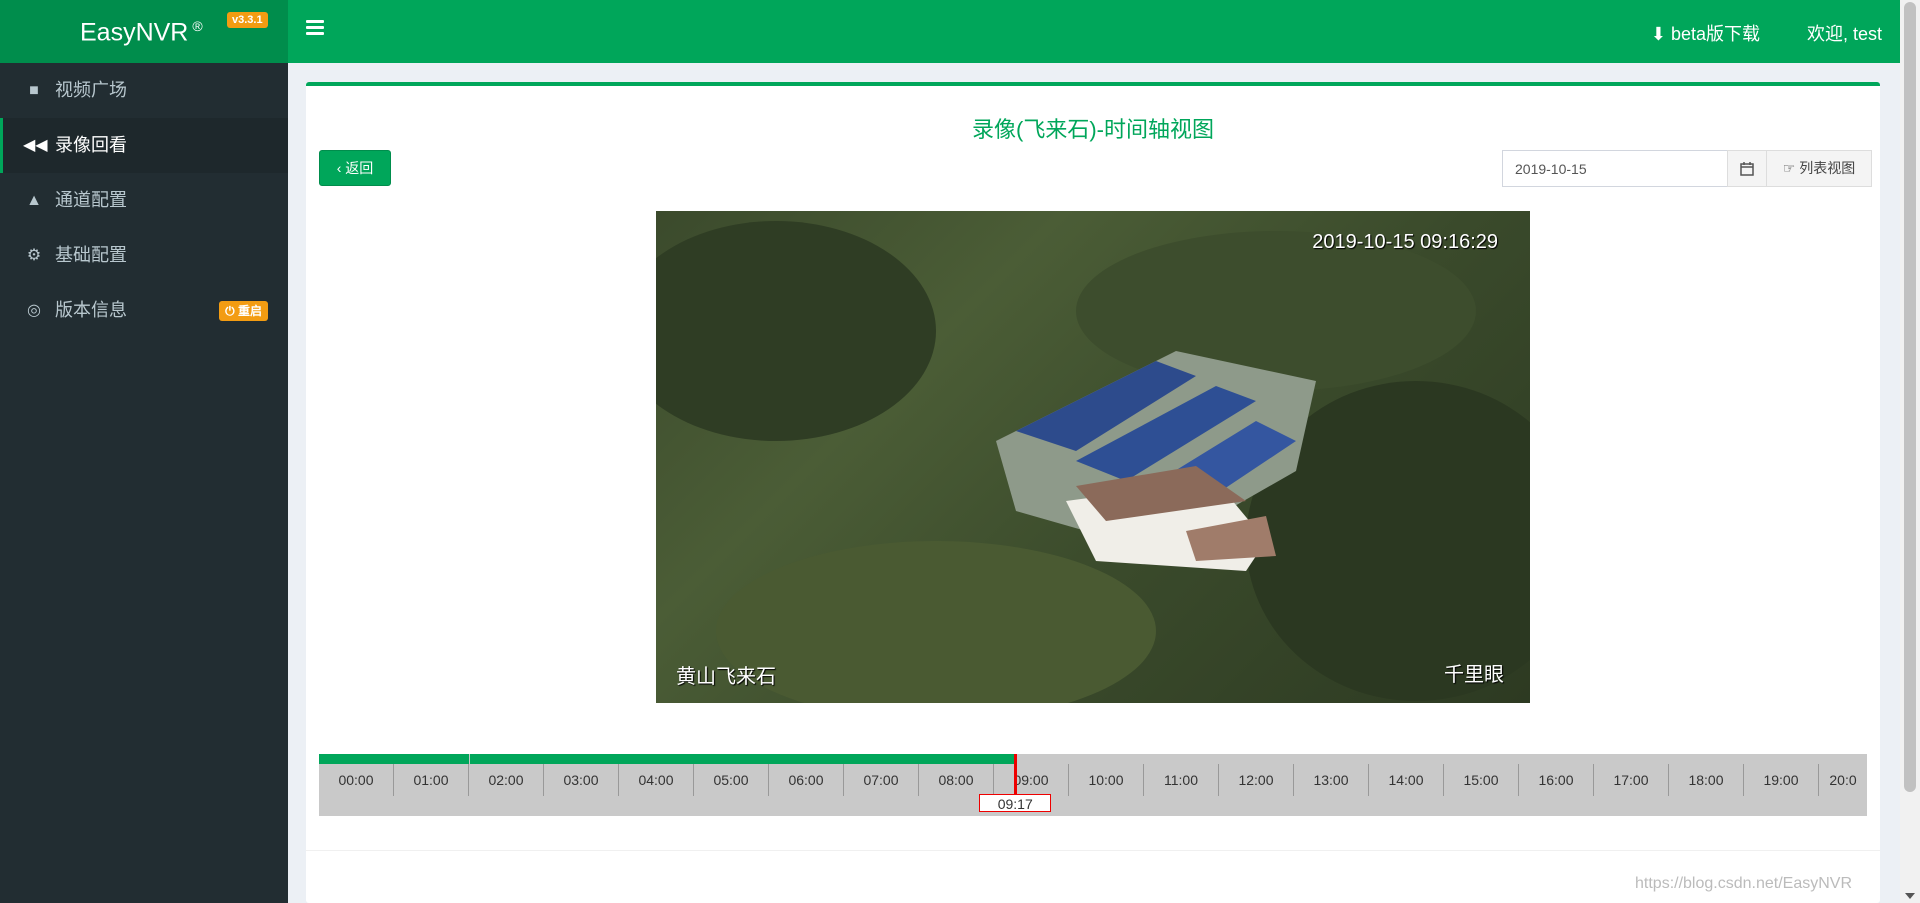 This screenshot has width=1920, height=903. Describe the element at coordinates (656, 780) in the screenshot. I see `timeline-hour-label: 04:00` at that location.